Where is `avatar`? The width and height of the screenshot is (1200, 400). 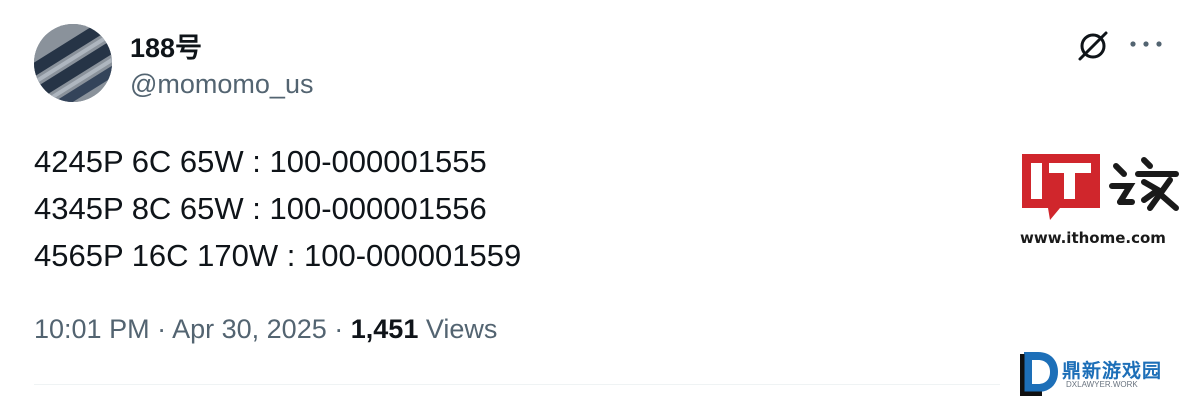 avatar is located at coordinates (73, 63).